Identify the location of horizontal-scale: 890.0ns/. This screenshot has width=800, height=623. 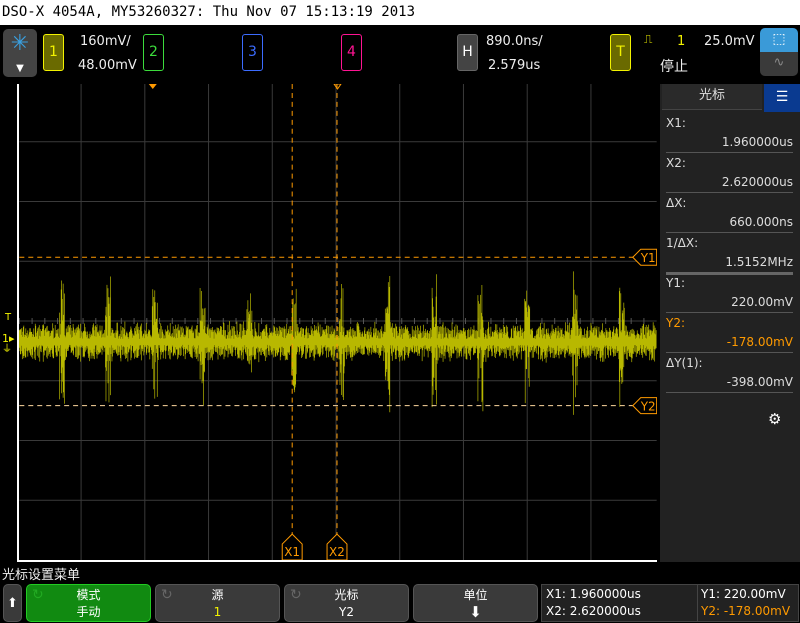
(514, 41).